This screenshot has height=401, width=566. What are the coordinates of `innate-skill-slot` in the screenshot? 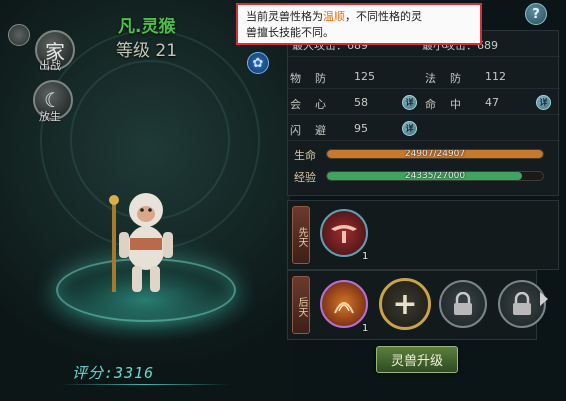 It's located at (344, 233).